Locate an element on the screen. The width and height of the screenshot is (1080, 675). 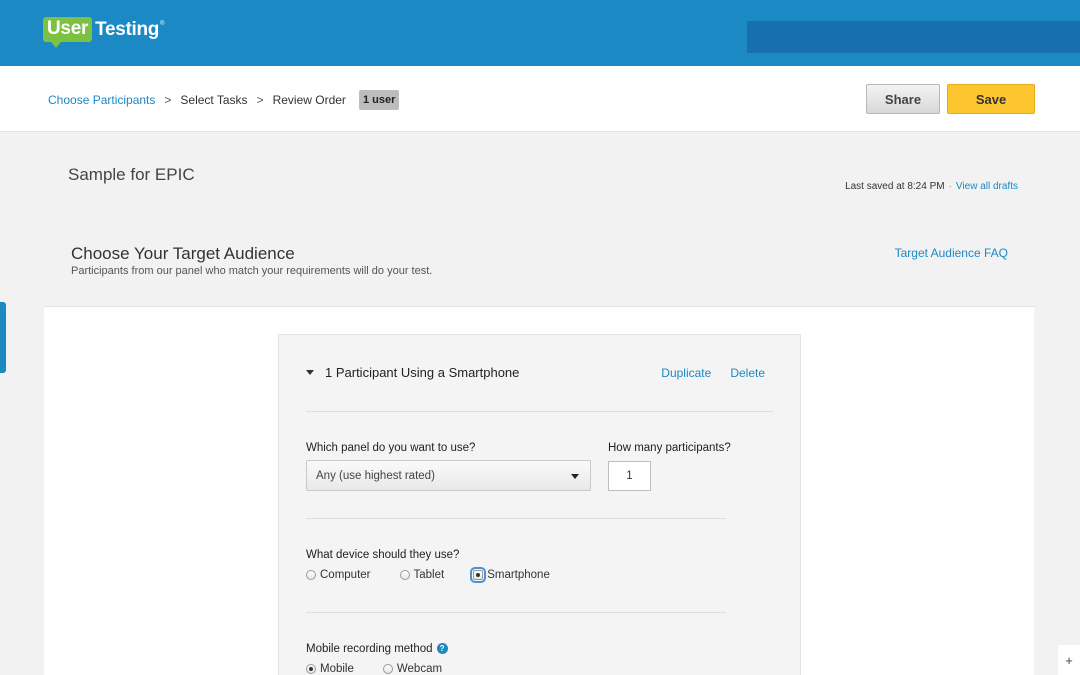
group-actions: Duplicate Delete is located at coordinates (716, 373).